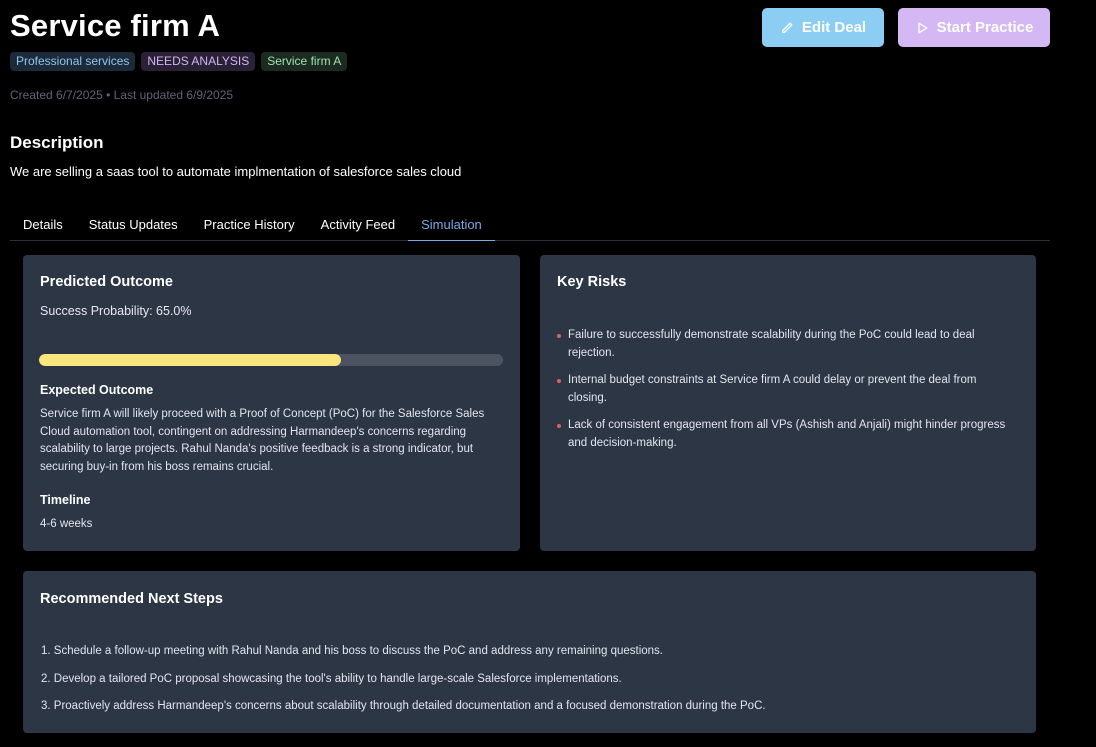 The width and height of the screenshot is (1096, 747). I want to click on predicted-outcome-heading: Predicted Outcome, so click(106, 282).